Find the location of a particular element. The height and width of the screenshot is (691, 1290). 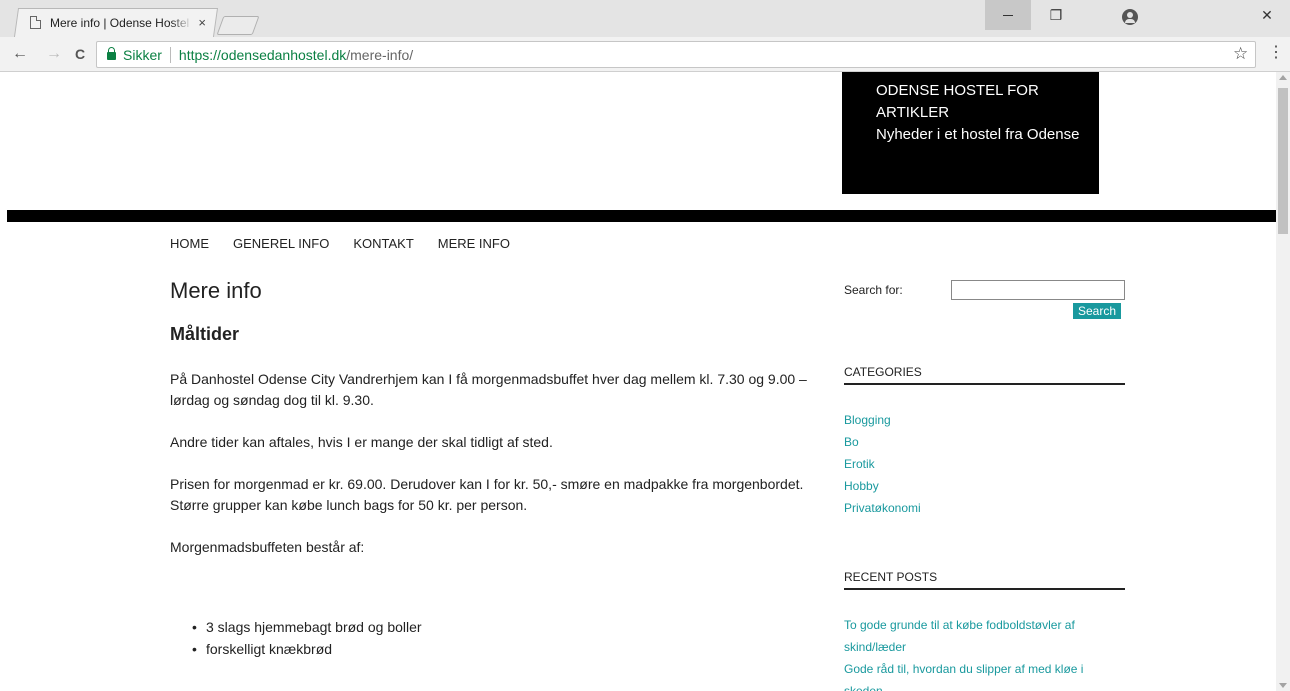

browser-menu-icon: ⋮ is located at coordinates (1276, 53).